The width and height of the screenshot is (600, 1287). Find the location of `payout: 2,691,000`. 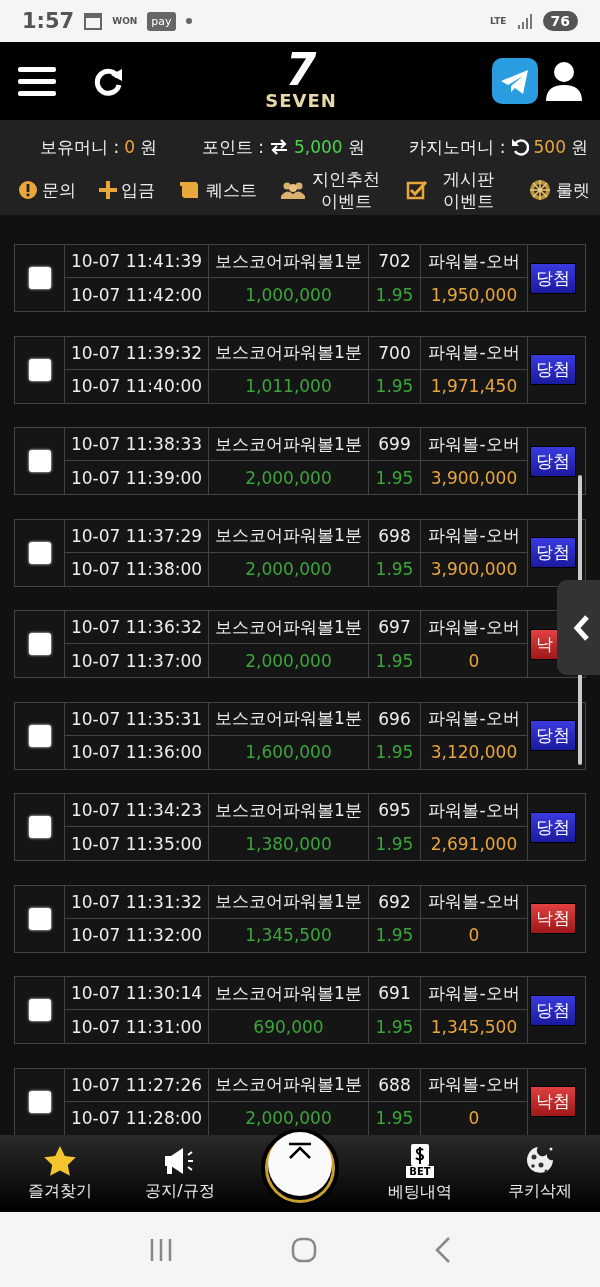

payout: 2,691,000 is located at coordinates (474, 843).